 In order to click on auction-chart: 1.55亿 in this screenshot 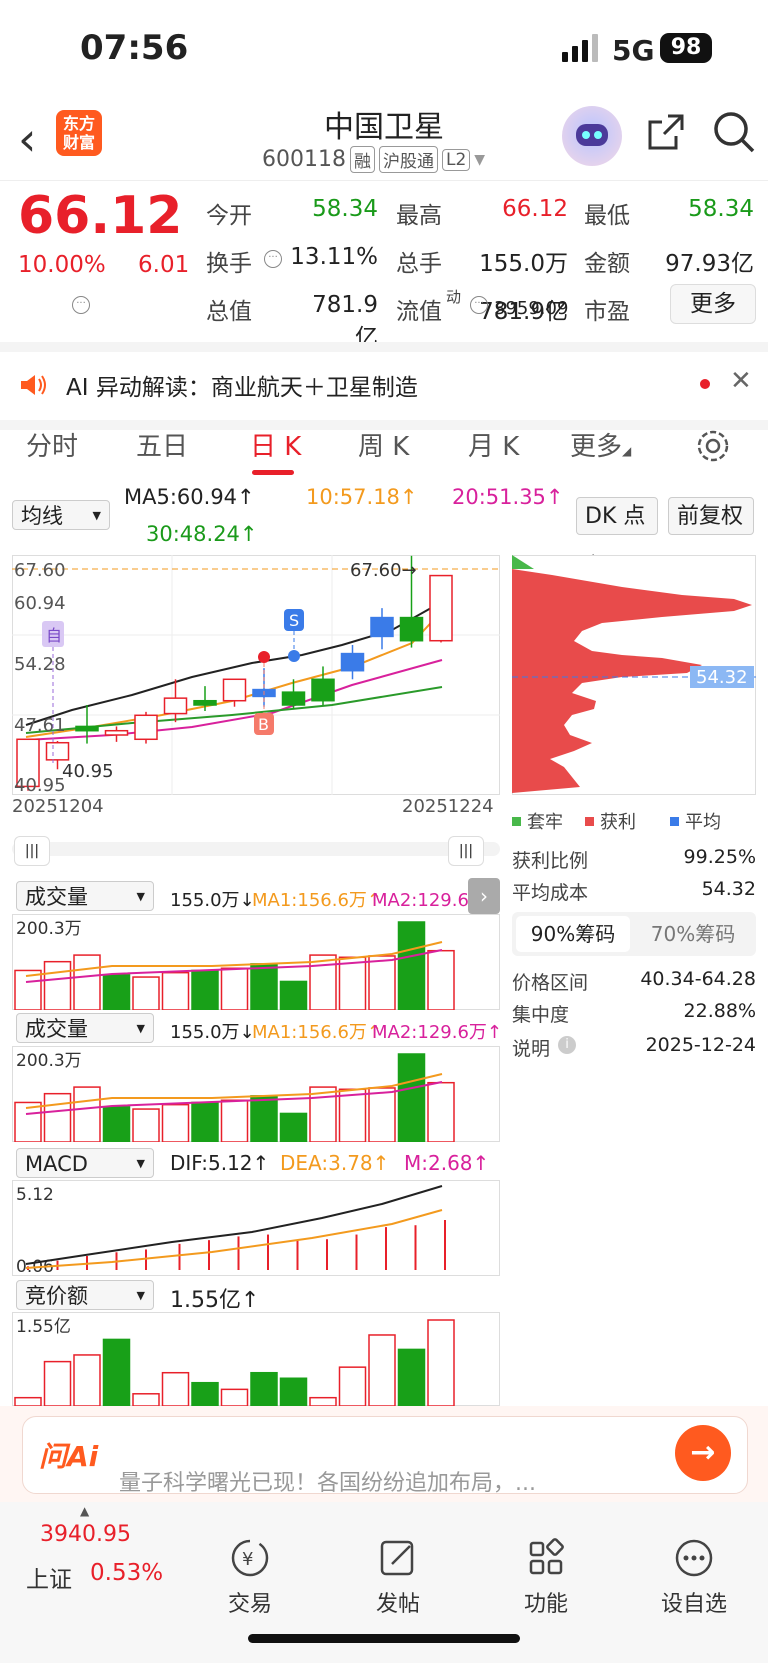, I will do `click(256, 1359)`.